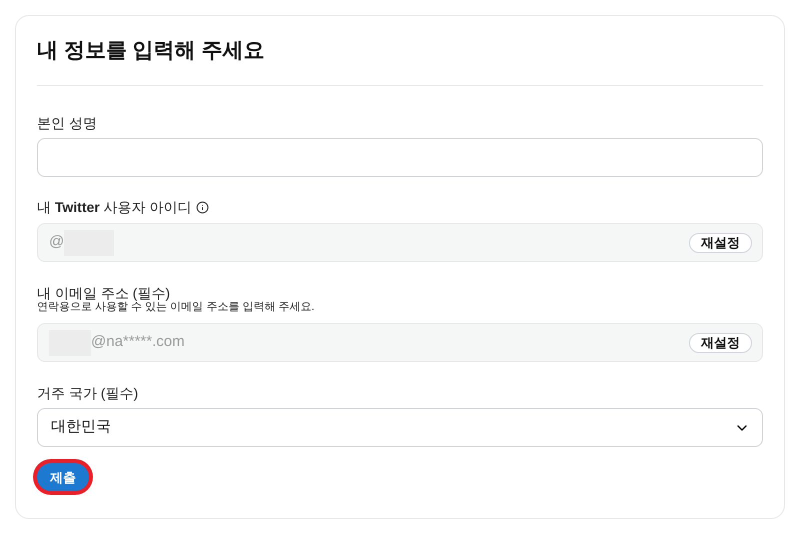 Image resolution: width=800 pixels, height=536 pixels. I want to click on input-field: @na*****.com 재설정, so click(400, 342).